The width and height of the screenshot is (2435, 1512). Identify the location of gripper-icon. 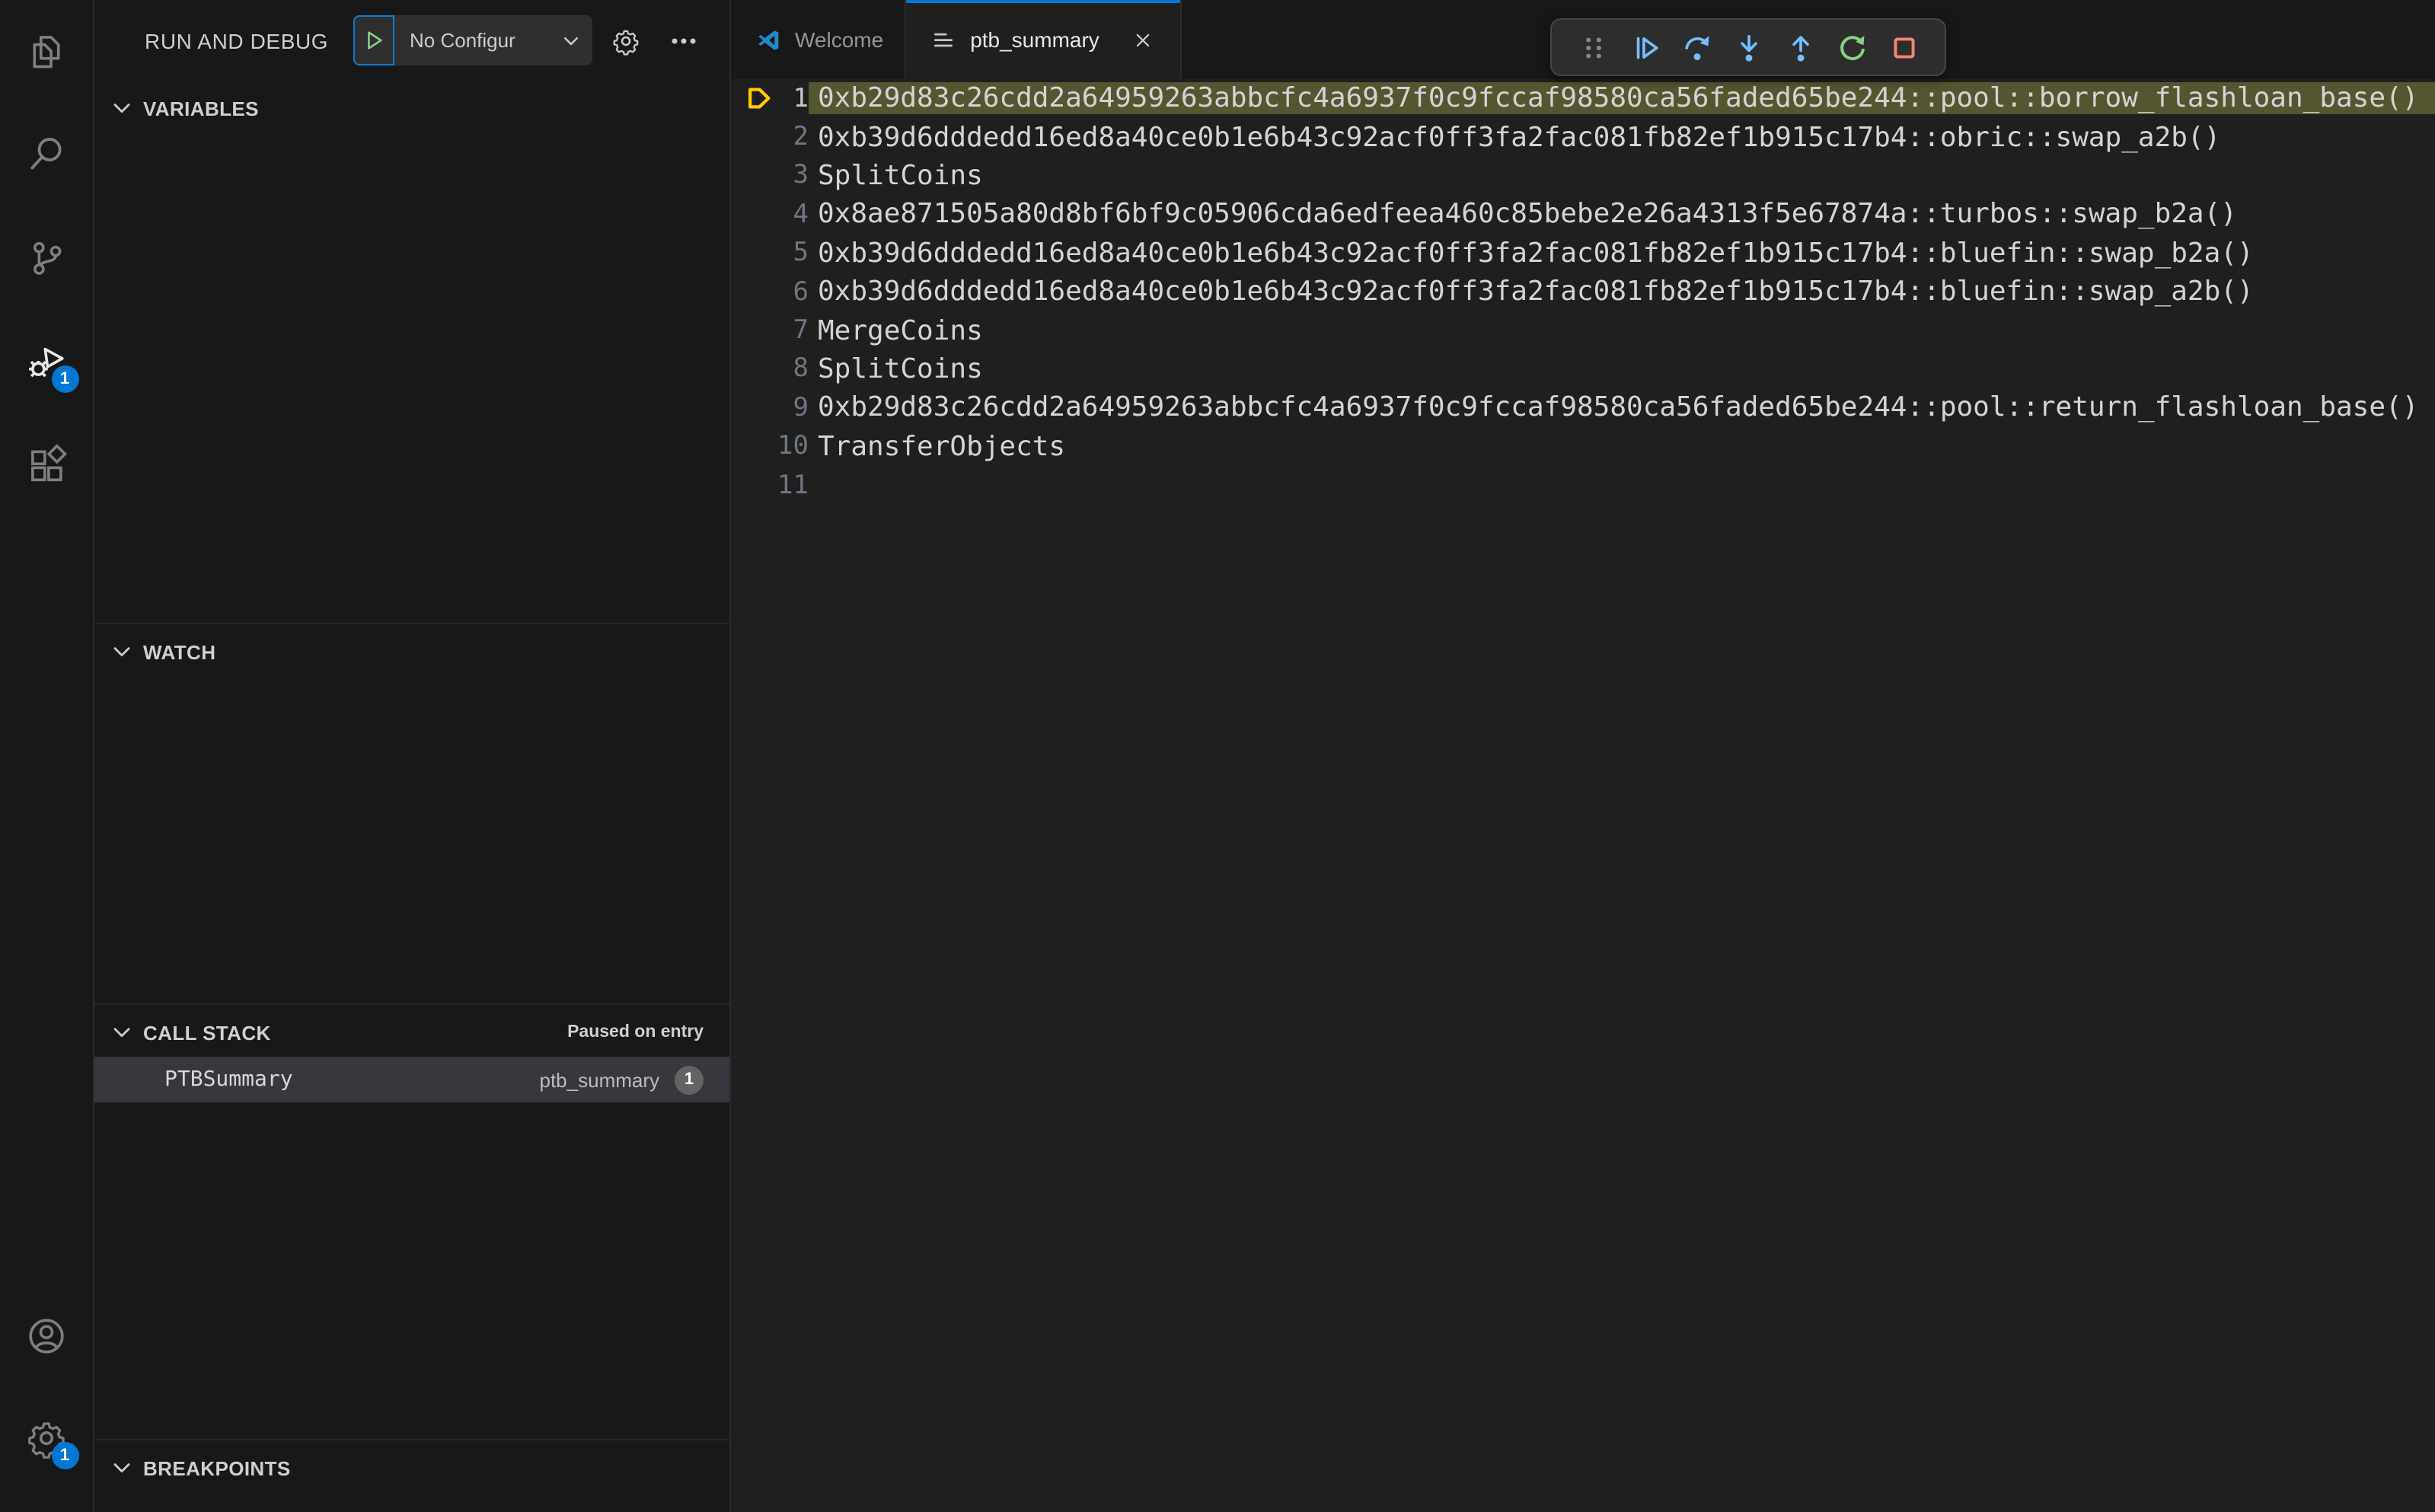
(1593, 47).